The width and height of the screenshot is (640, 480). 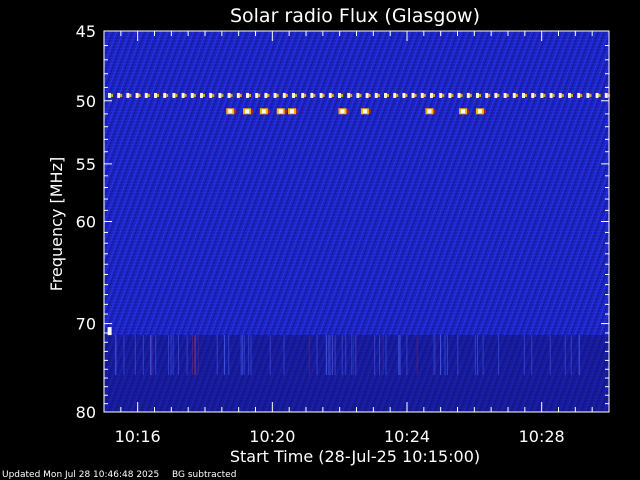 What do you see at coordinates (86, 222) in the screenshot?
I see `y-tick-label: 60` at bounding box center [86, 222].